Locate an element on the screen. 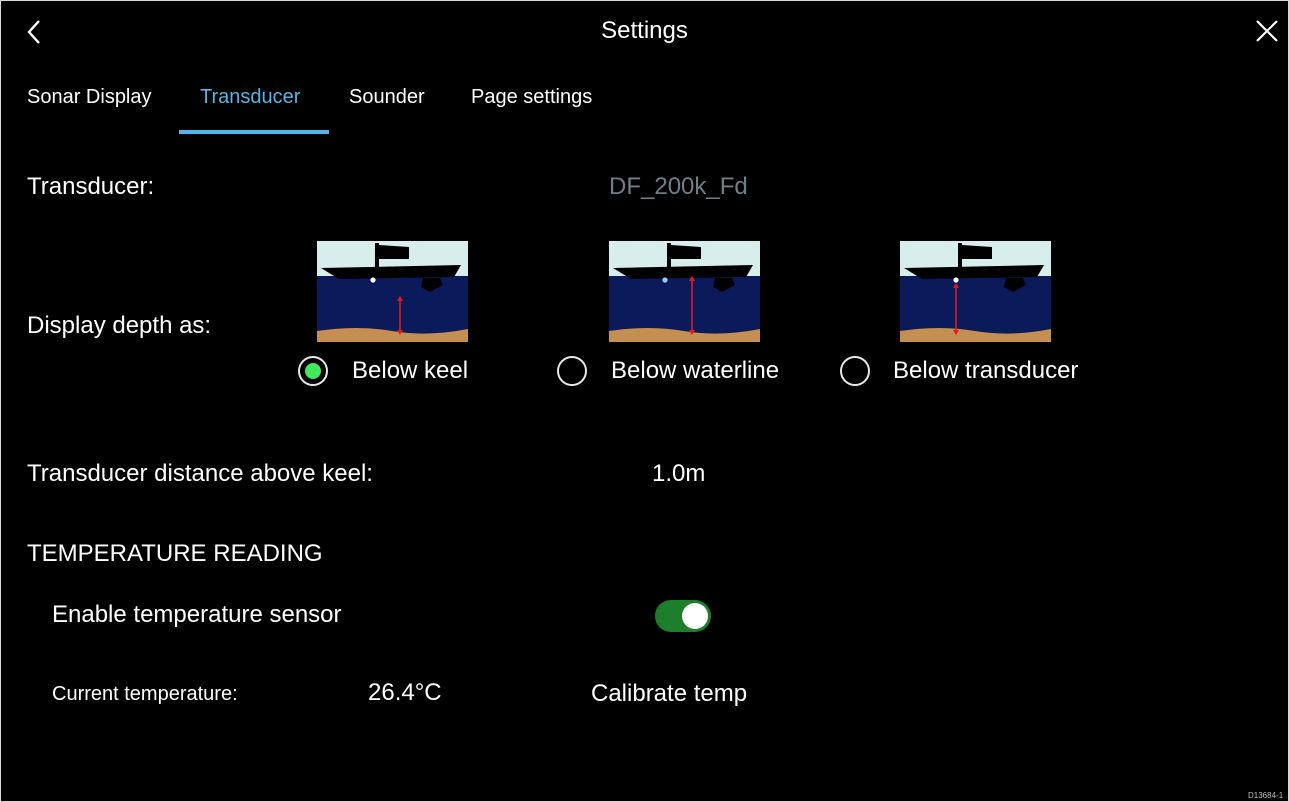 This screenshot has height=802, width=1289. radio-label-below-keel: Below keel is located at coordinates (410, 371).